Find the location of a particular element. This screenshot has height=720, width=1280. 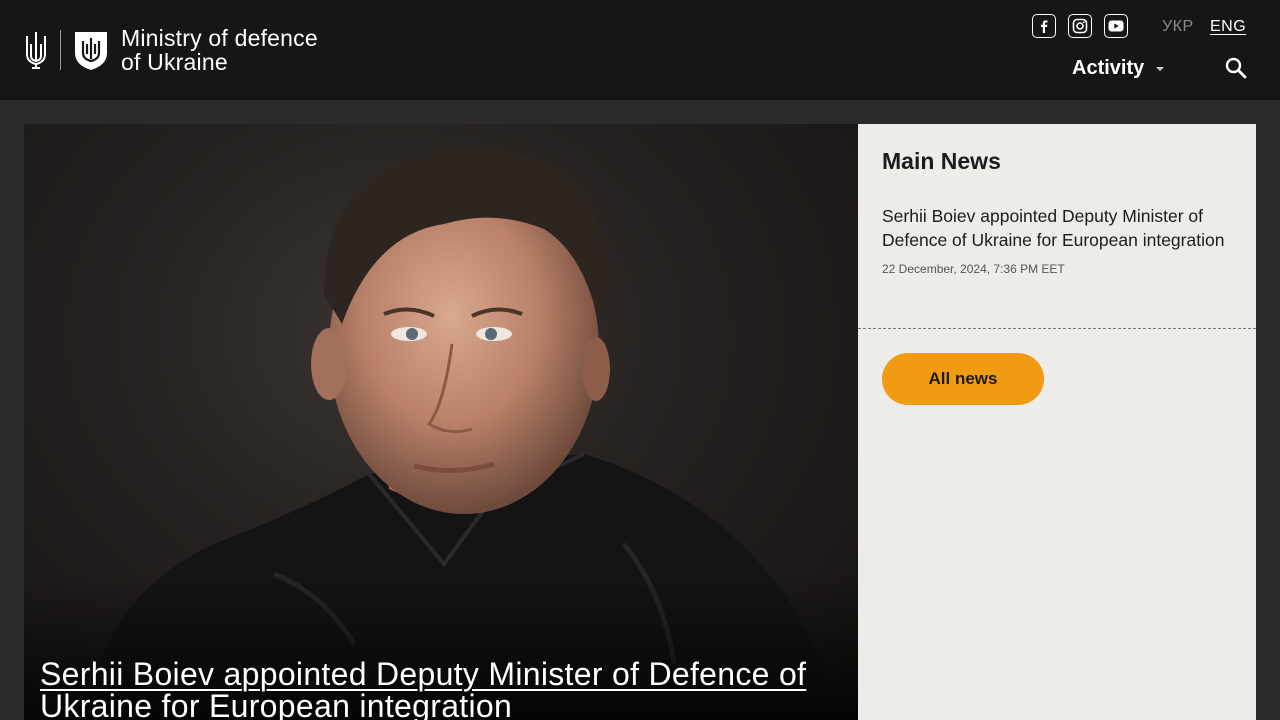

facebook-link is located at coordinates (1044, 26).